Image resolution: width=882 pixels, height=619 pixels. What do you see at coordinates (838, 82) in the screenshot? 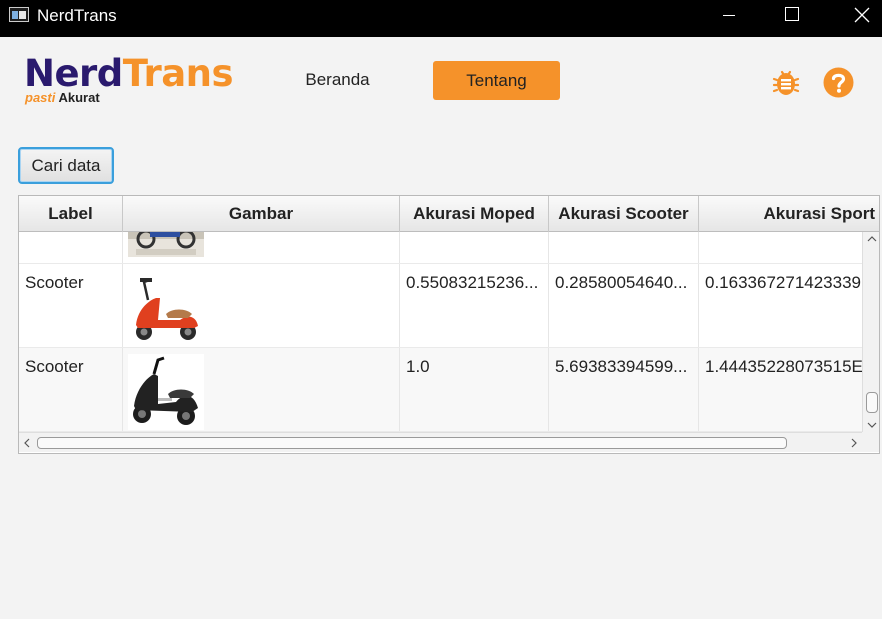
I see `help-icon` at bounding box center [838, 82].